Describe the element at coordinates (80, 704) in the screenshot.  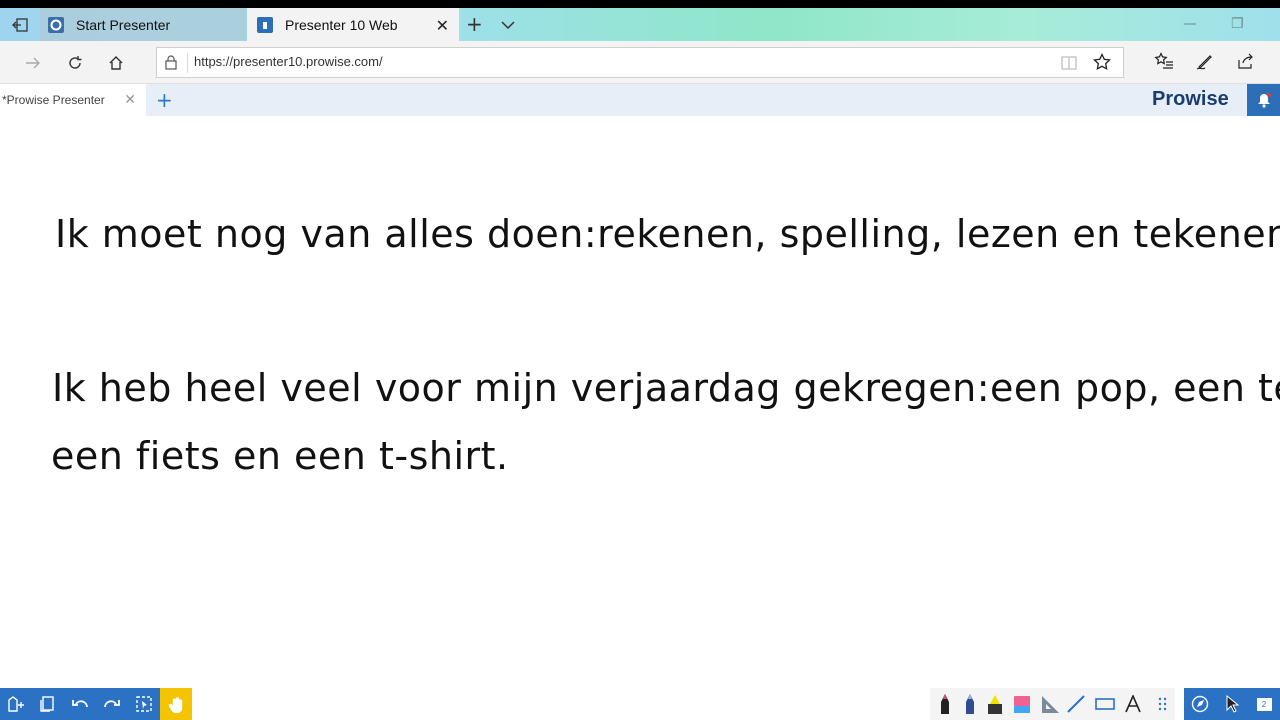
I see `undo-icon` at that location.